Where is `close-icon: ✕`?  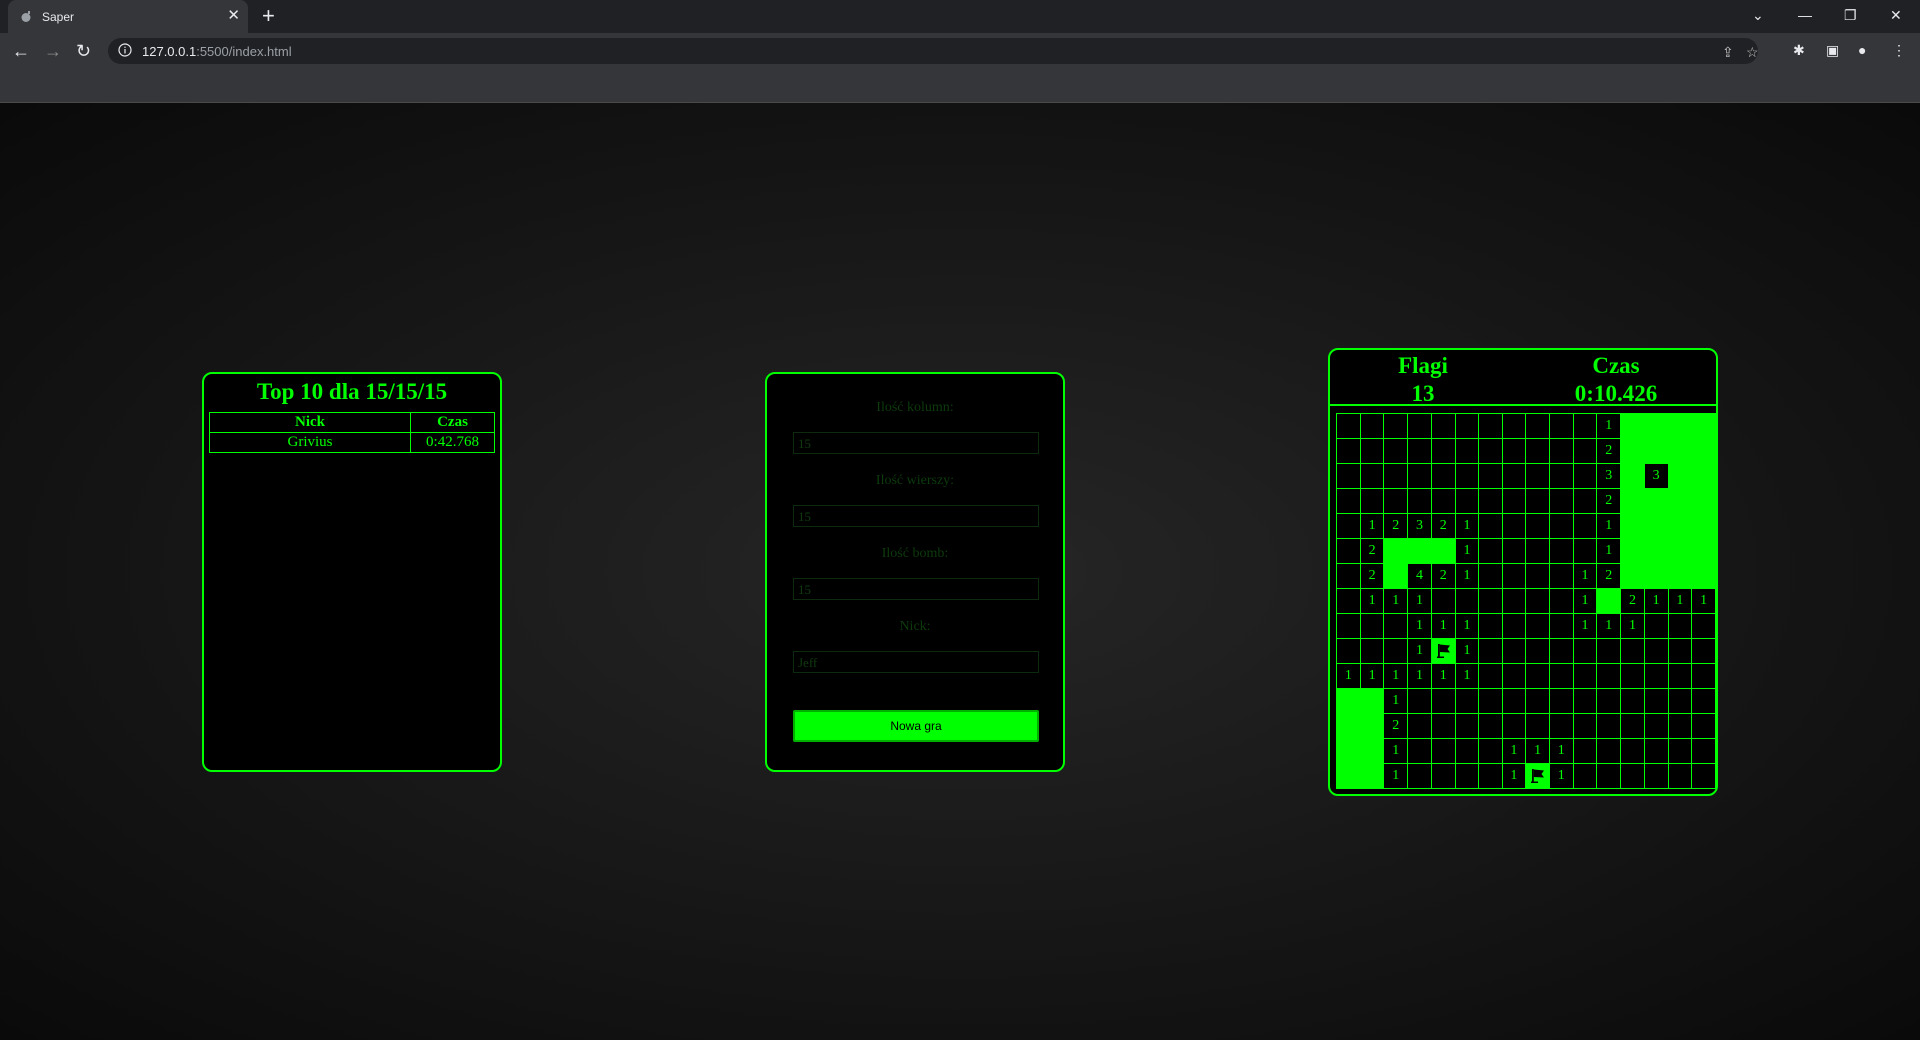 close-icon: ✕ is located at coordinates (233, 16).